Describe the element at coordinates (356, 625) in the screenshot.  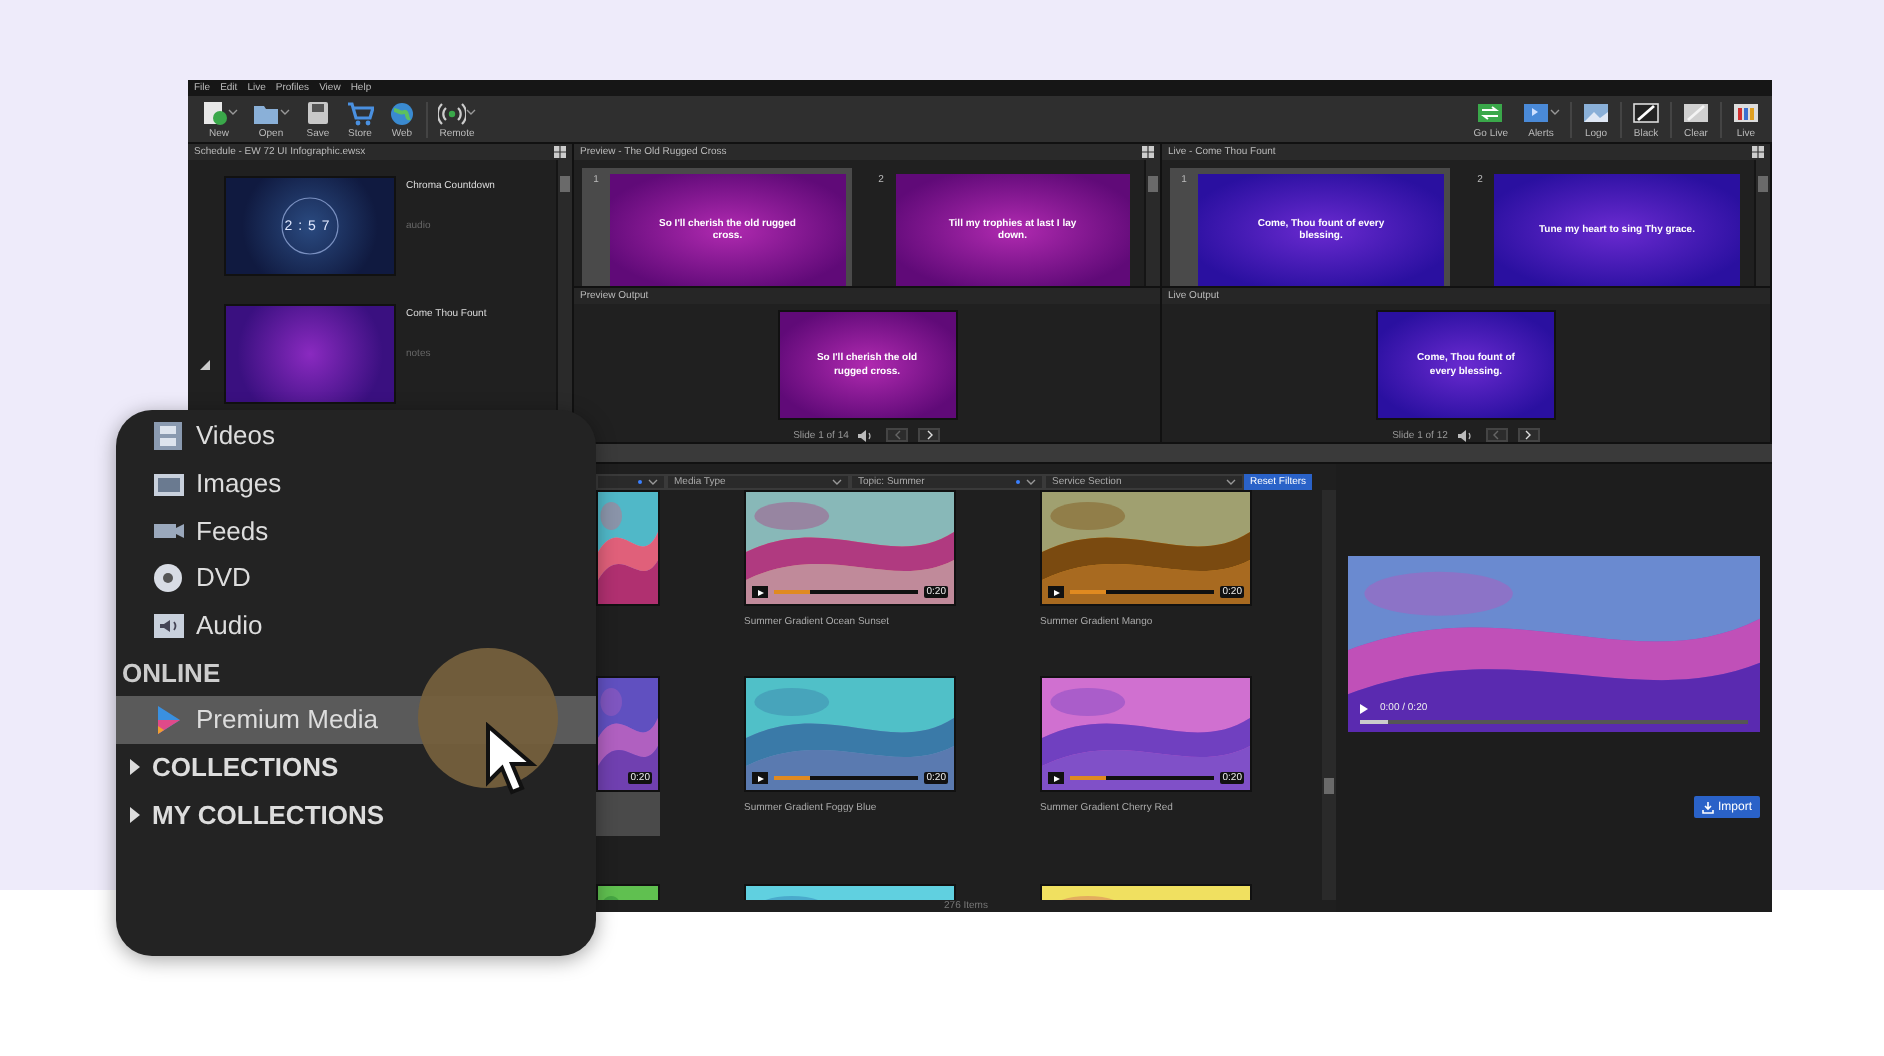
I see `library-item: Audio` at that location.